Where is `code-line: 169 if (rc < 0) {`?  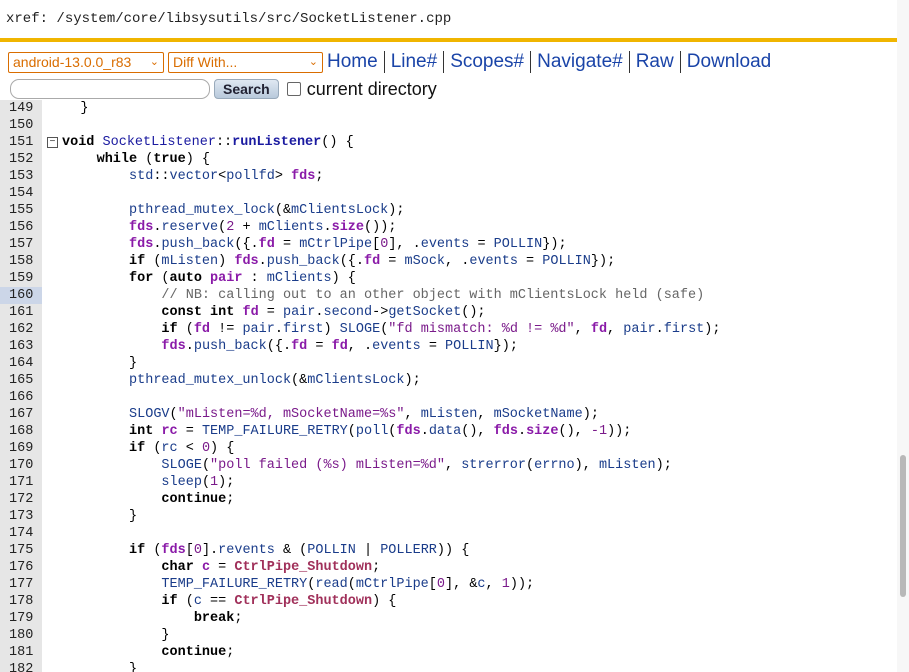 code-line: 169 if (rc < 0) { is located at coordinates (448, 448).